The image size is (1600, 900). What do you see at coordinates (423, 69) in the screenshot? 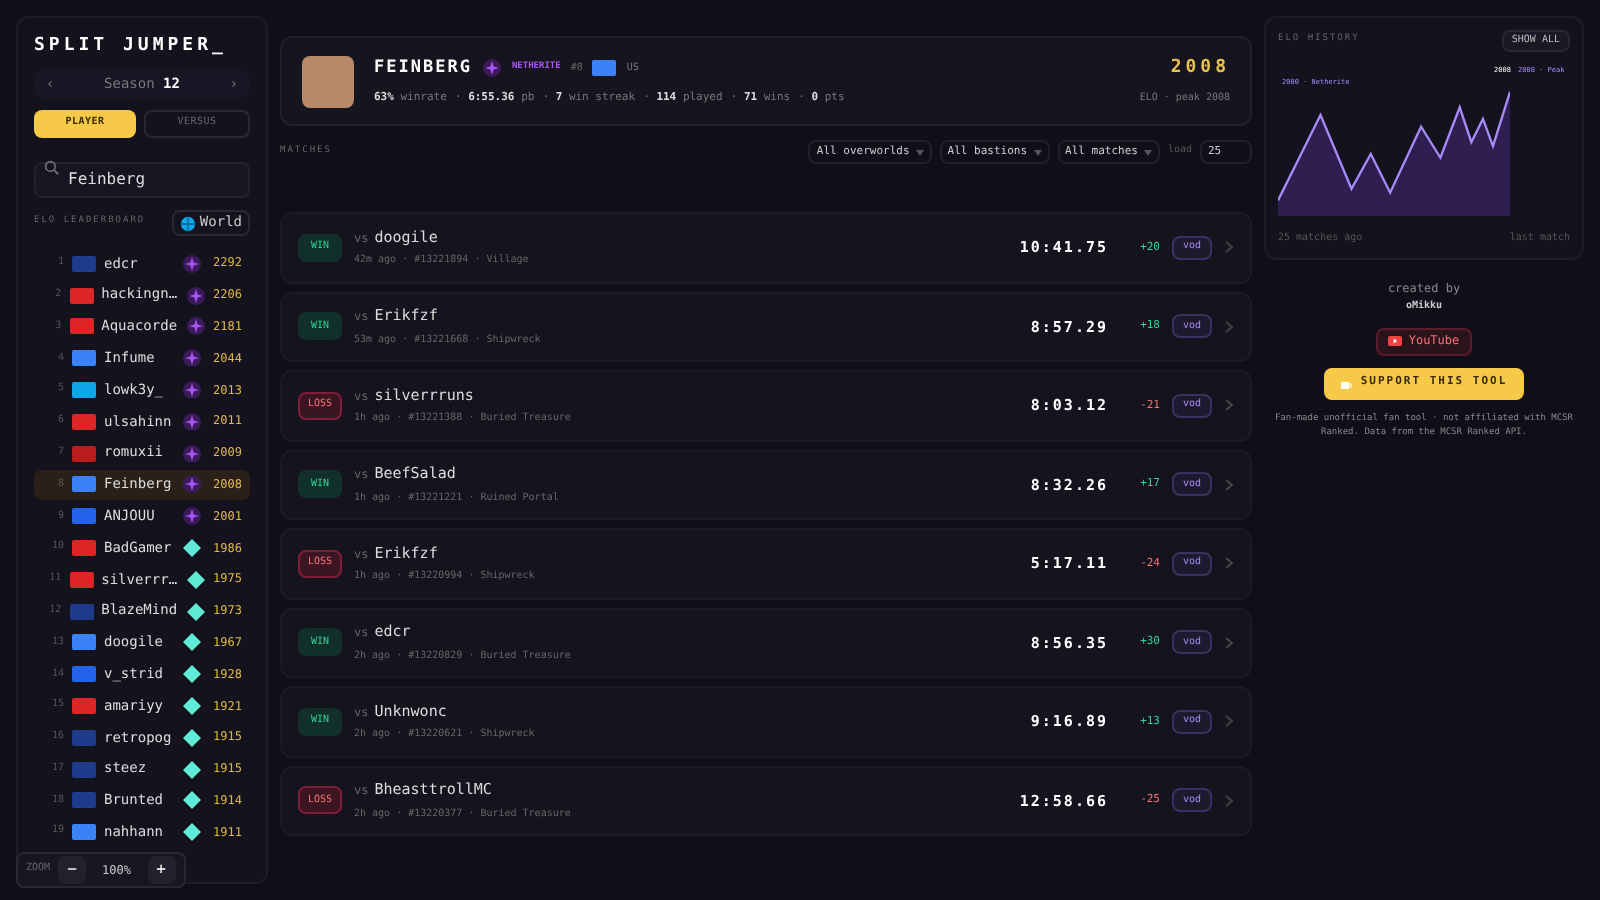
I see `player-name: FEINBERG` at bounding box center [423, 69].